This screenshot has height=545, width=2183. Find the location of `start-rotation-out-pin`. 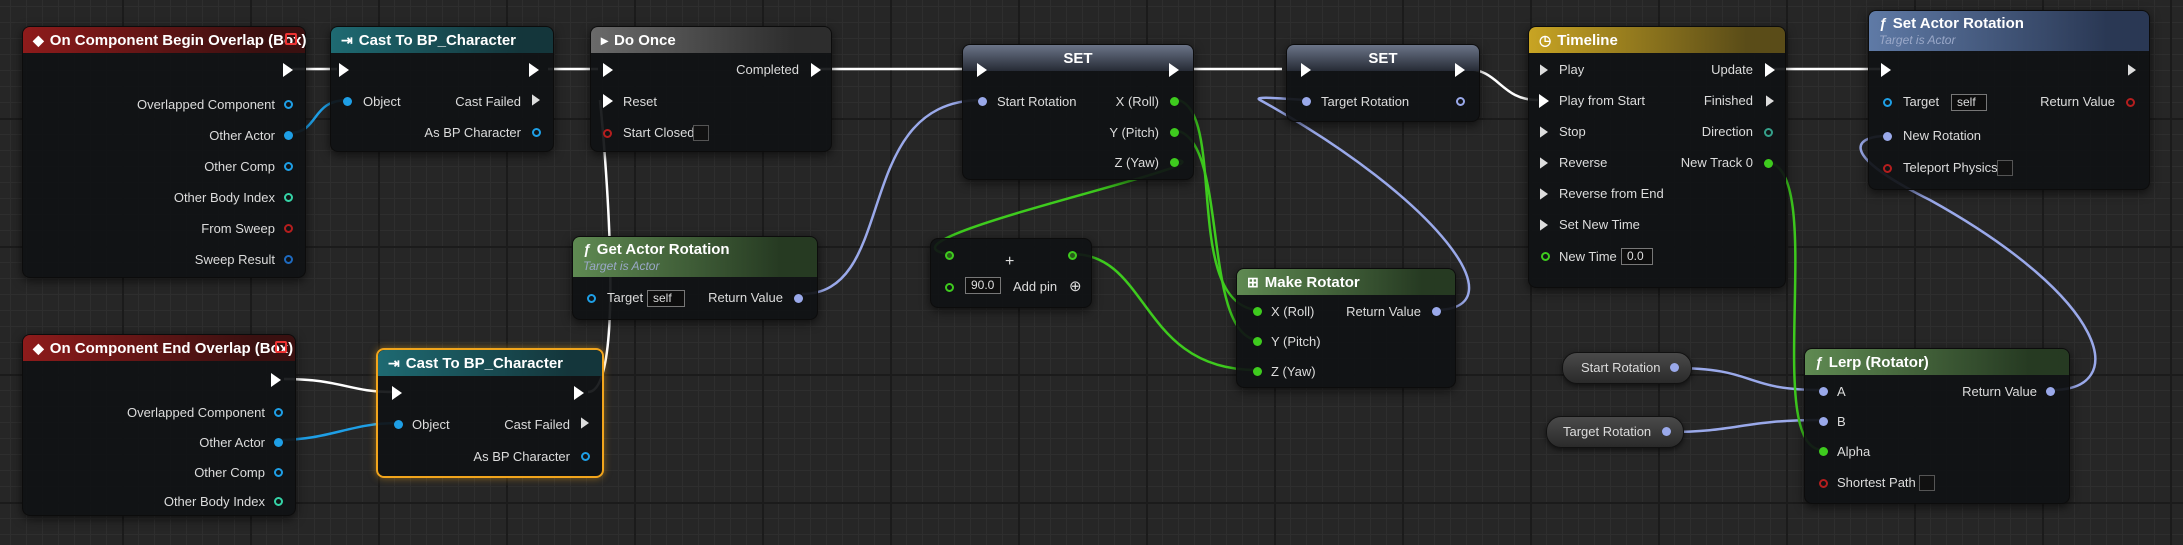

start-rotation-out-pin is located at coordinates (1674, 367).